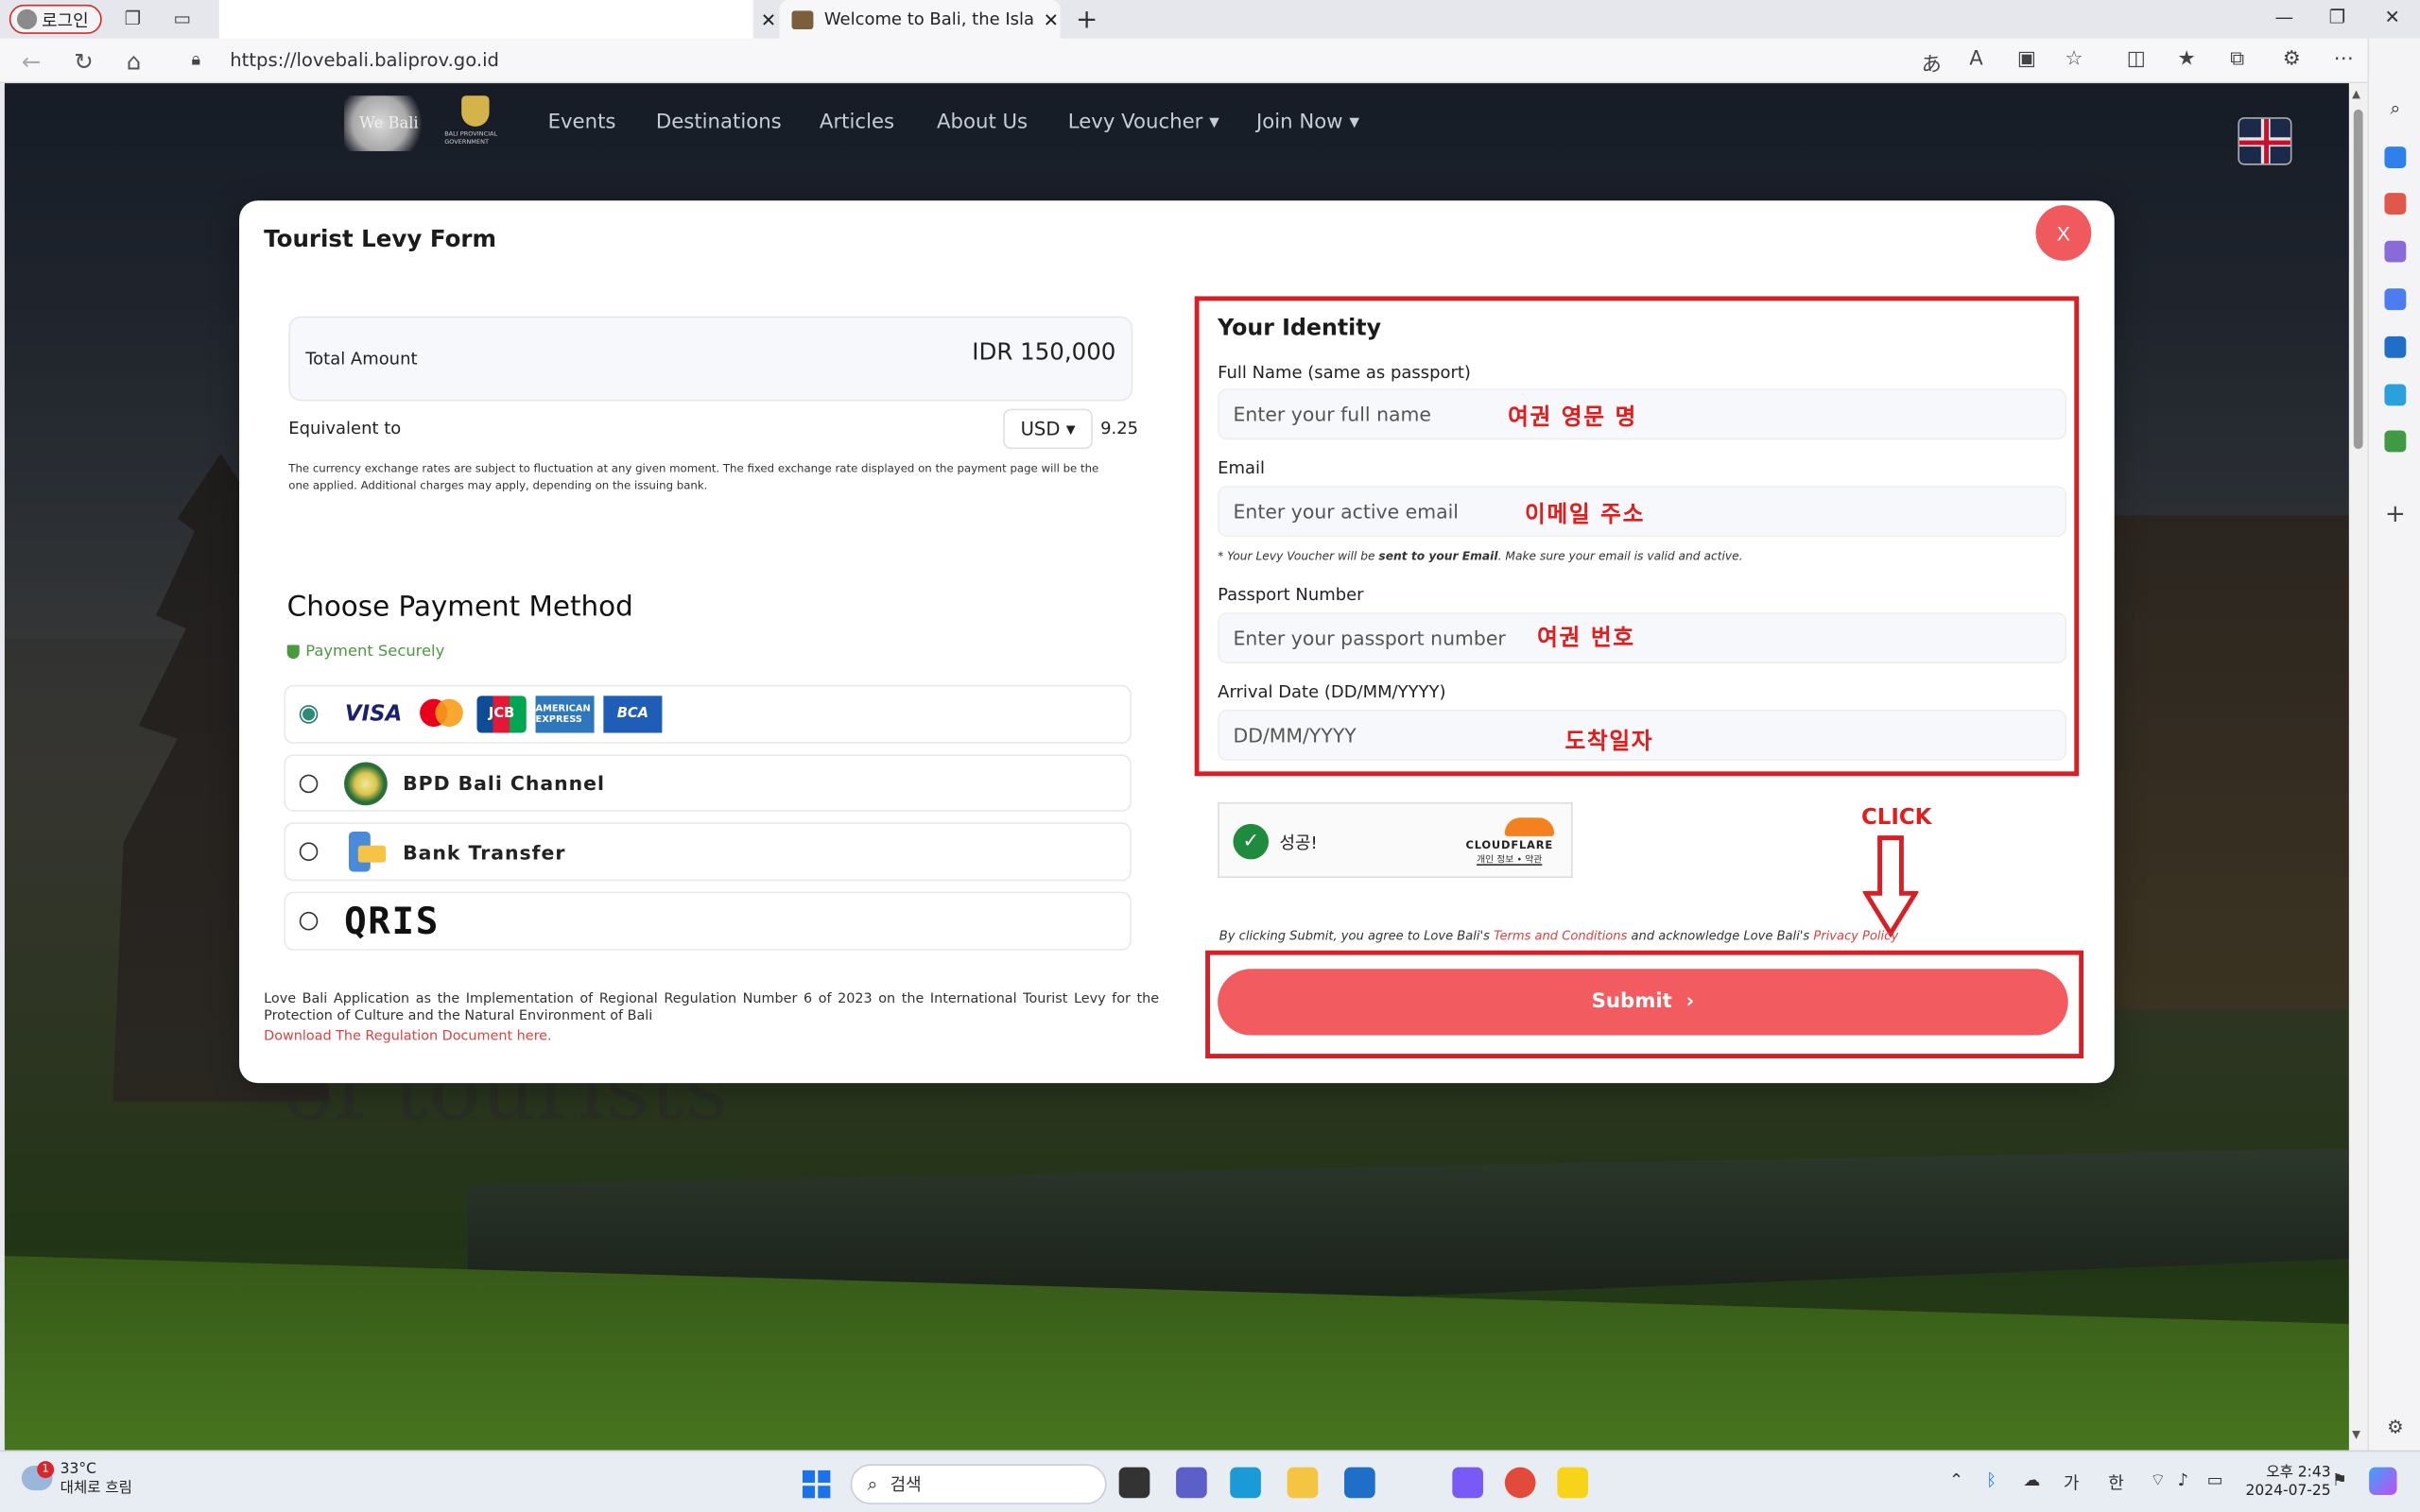 The width and height of the screenshot is (2420, 1512). Describe the element at coordinates (2072, 1482) in the screenshot. I see `ime-mode: 가` at that location.